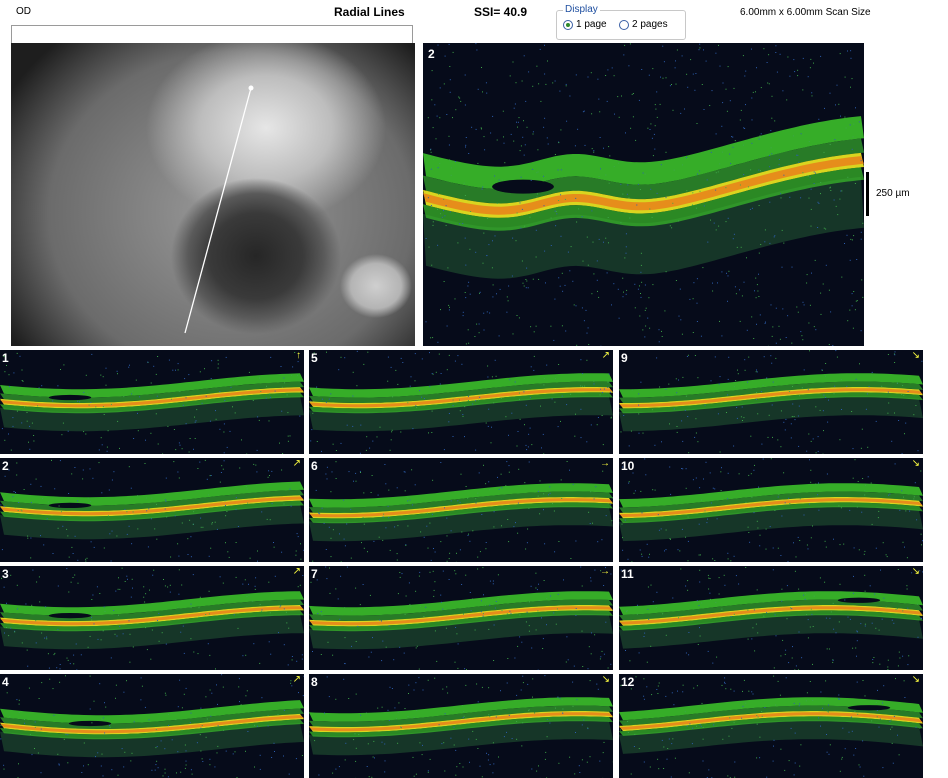 Image resolution: width=948 pixels, height=778 pixels. Describe the element at coordinates (771, 510) in the screenshot. I see `bscan-thumbnail: 10↘` at that location.